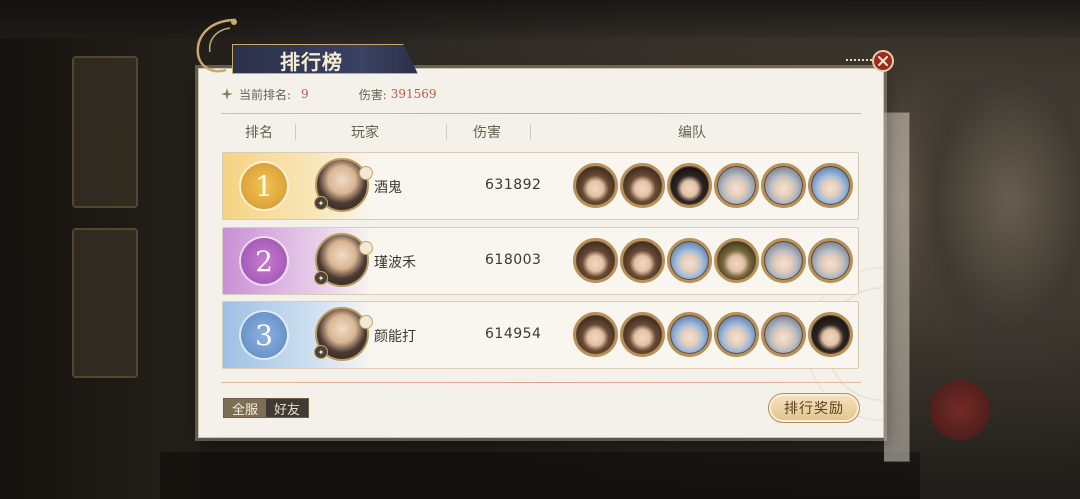 The height and width of the screenshot is (499, 1080). I want to click on tab-all-server: 全服, so click(245, 408).